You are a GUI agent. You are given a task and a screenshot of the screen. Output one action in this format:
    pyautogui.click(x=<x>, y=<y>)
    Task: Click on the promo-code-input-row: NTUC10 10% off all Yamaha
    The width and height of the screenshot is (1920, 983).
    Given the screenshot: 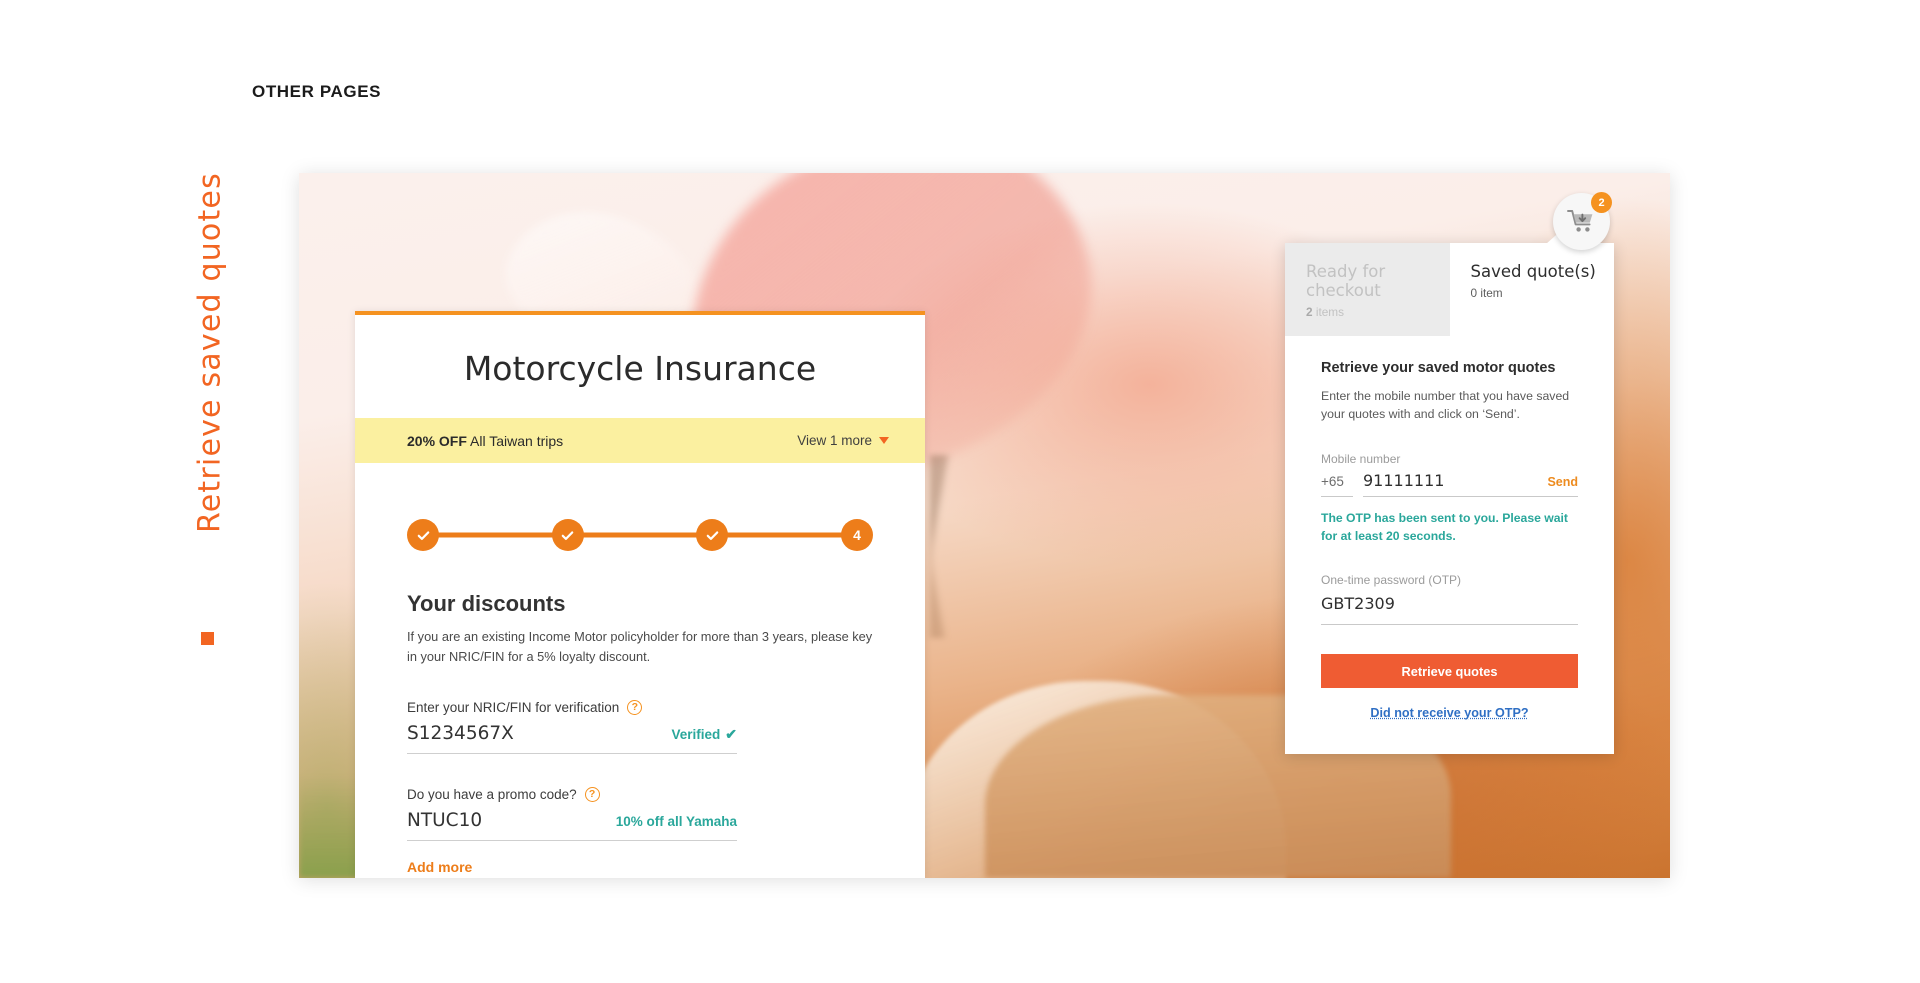 What is the action you would take?
    pyautogui.click(x=572, y=825)
    